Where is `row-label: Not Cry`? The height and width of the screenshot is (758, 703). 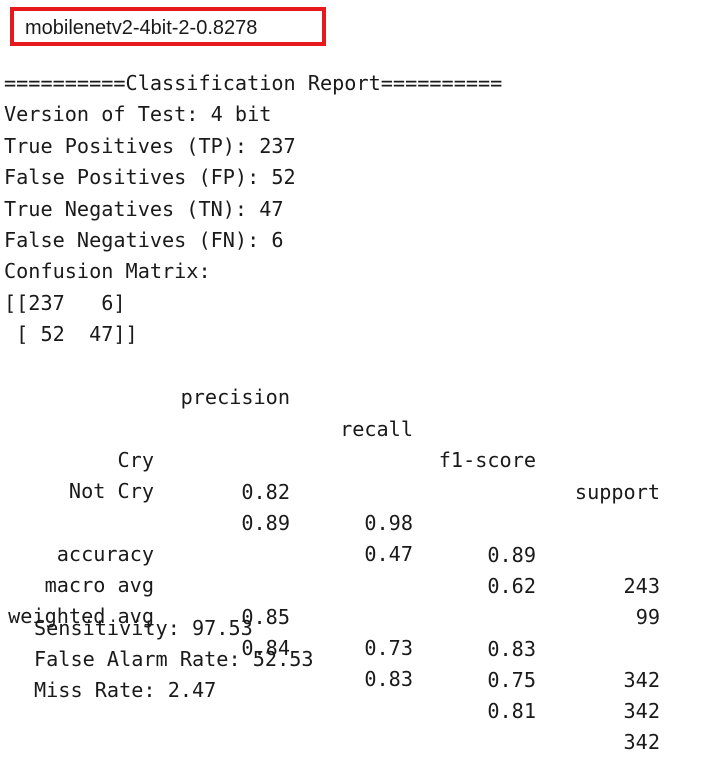 row-label: Not Cry is located at coordinates (111, 491).